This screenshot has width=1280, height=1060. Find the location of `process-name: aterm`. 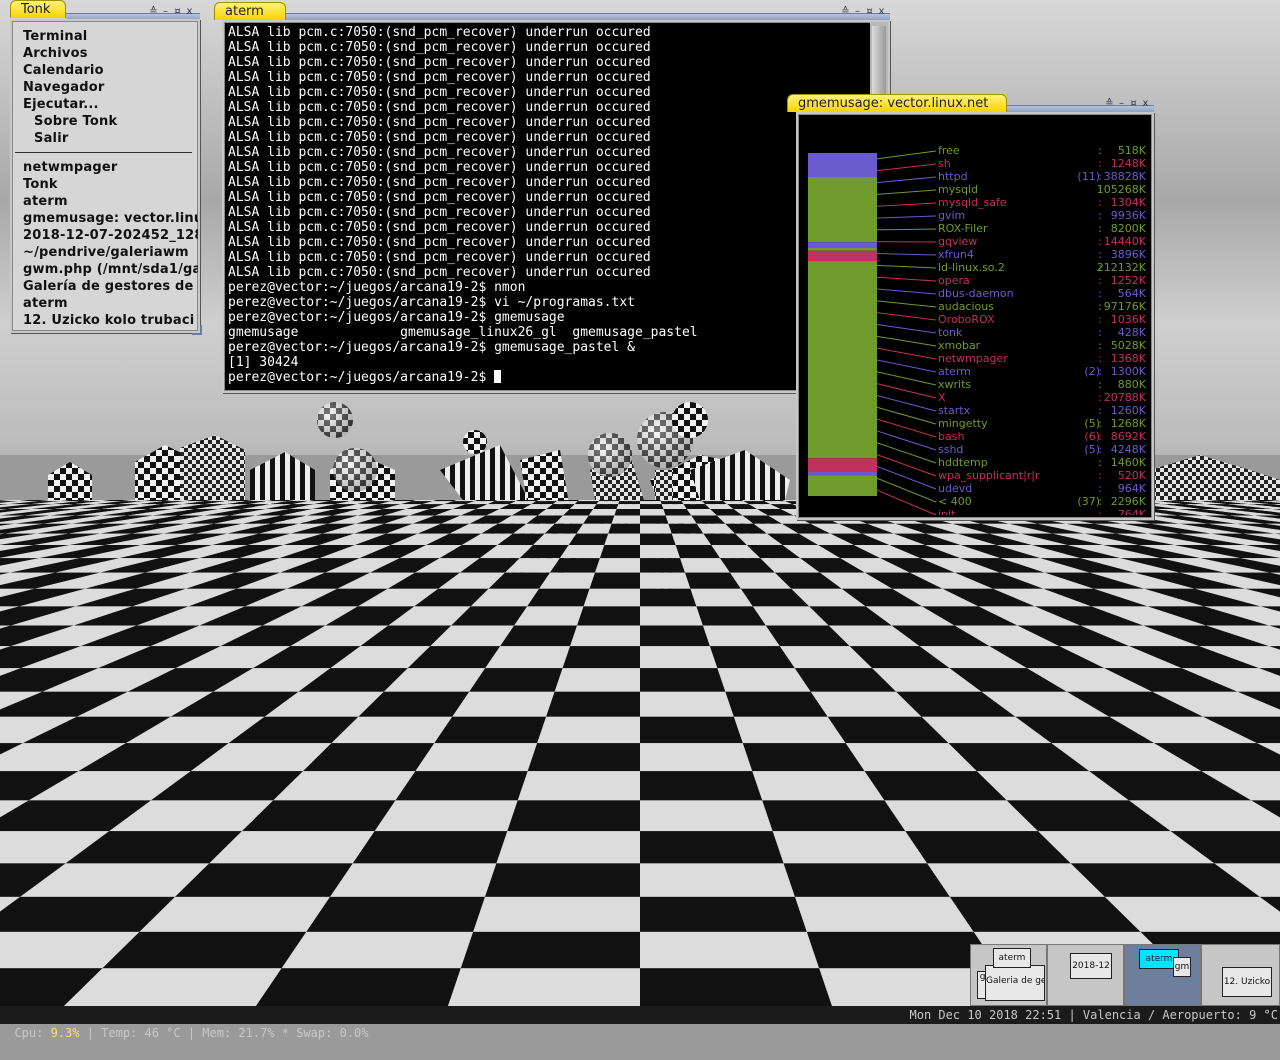

process-name: aterm is located at coordinates (954, 371).